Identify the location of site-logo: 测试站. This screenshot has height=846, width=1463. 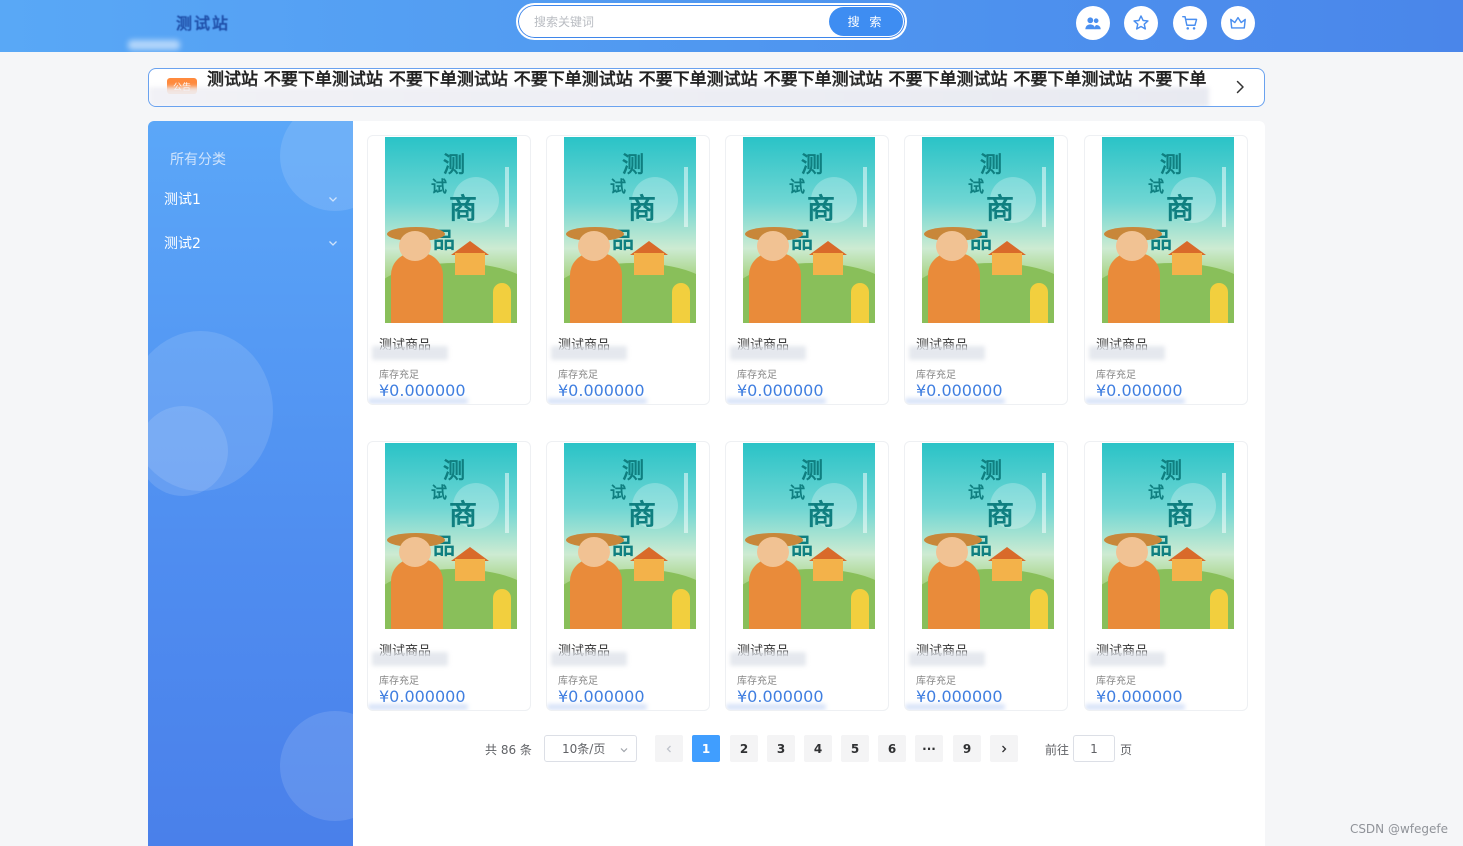
(217, 22).